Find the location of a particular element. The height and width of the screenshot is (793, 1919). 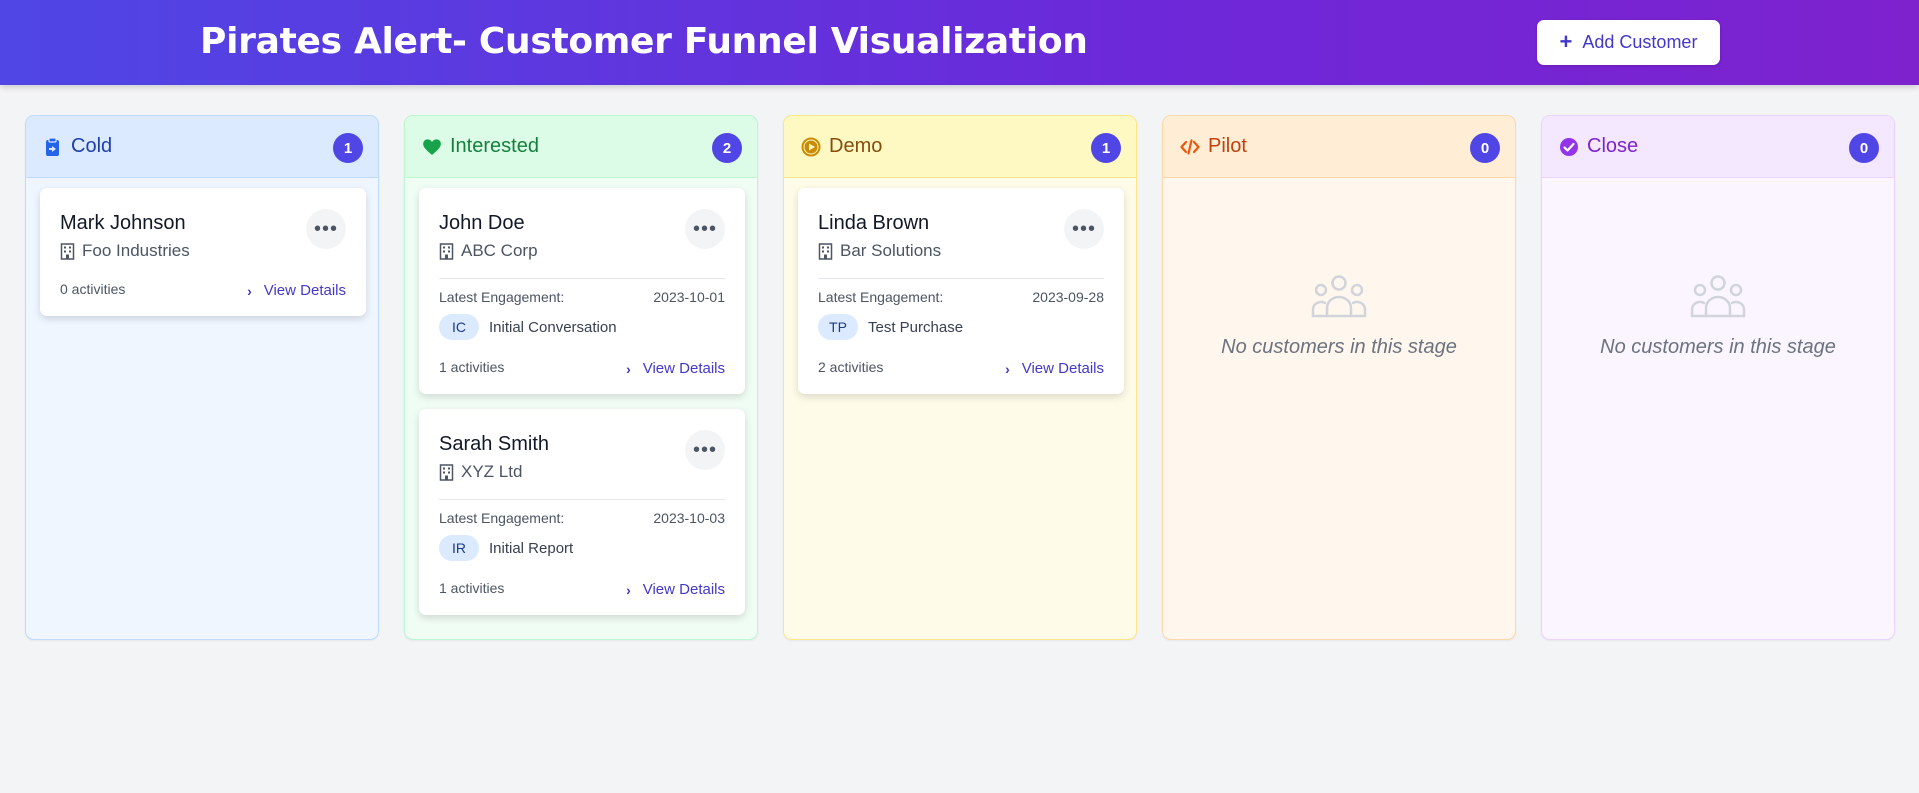

play-circle-icon is located at coordinates (811, 147).